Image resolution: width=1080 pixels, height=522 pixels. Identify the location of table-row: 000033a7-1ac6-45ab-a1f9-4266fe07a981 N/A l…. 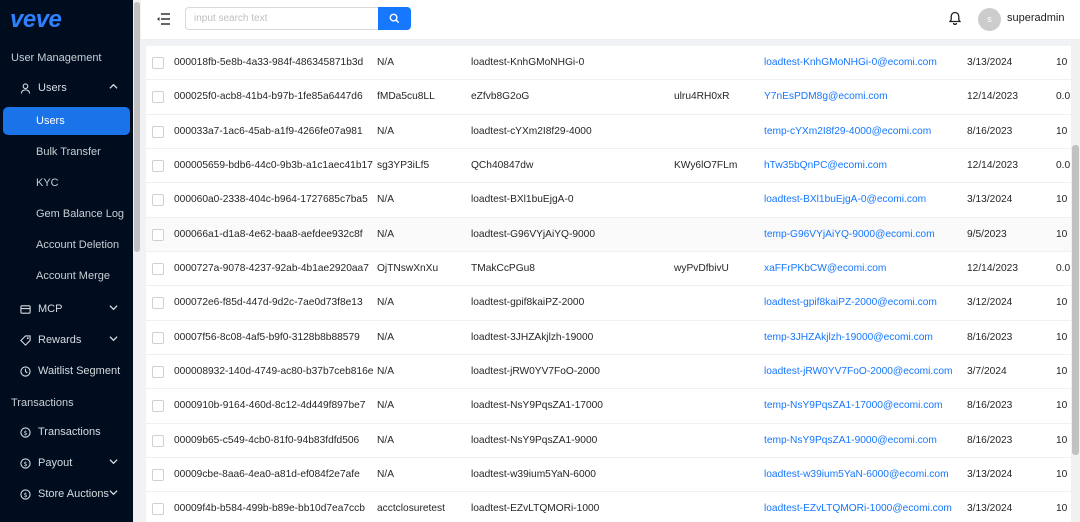
(613, 132).